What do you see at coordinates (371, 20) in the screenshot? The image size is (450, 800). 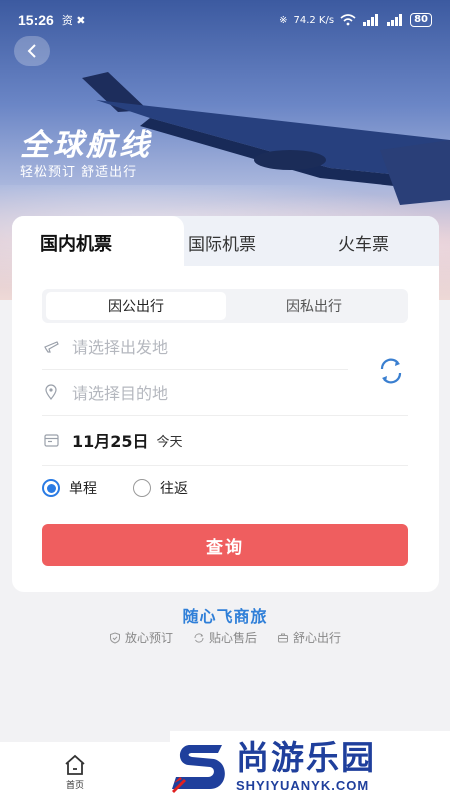 I see `signal-icon` at bounding box center [371, 20].